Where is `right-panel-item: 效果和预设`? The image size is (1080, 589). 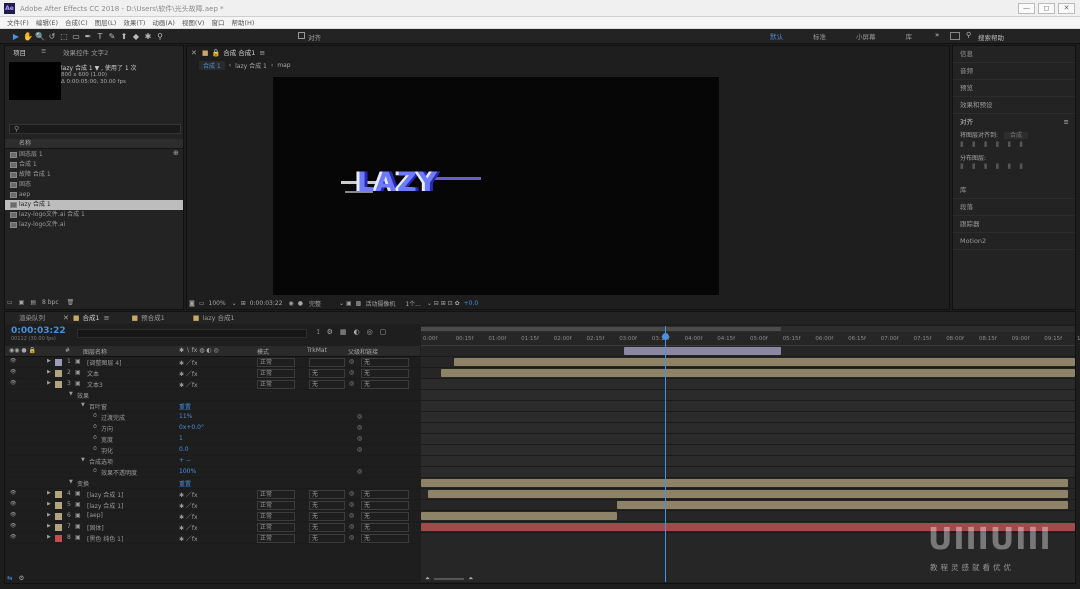
right-panel-item: 效果和预设 is located at coordinates (1014, 105).